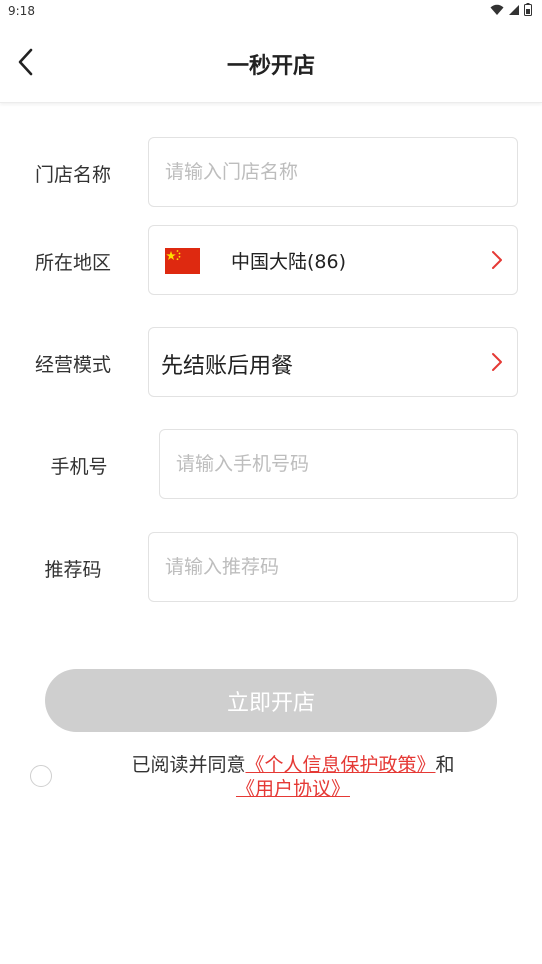 This screenshot has height=964, width=542. I want to click on referral-input, so click(333, 567).